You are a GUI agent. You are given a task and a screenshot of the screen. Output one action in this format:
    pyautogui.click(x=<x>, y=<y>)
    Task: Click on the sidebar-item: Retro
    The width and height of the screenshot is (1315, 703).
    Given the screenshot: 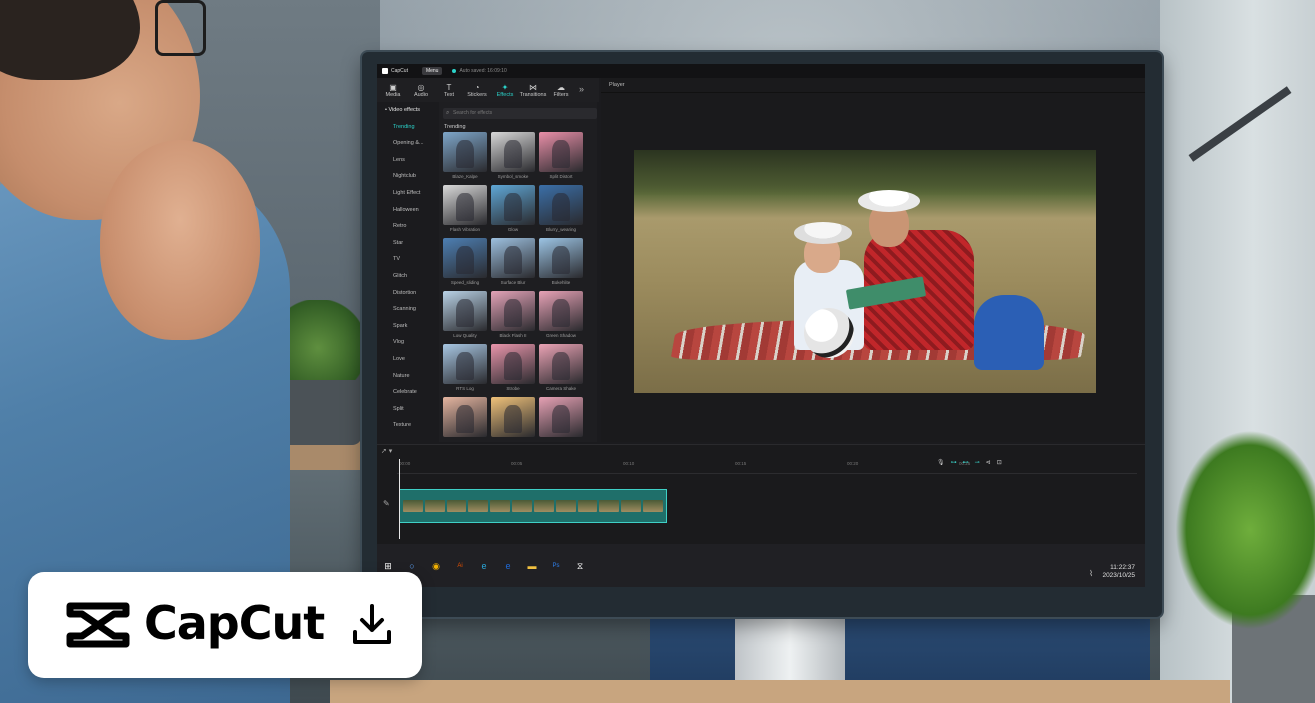 What is the action you would take?
    pyautogui.click(x=407, y=226)
    